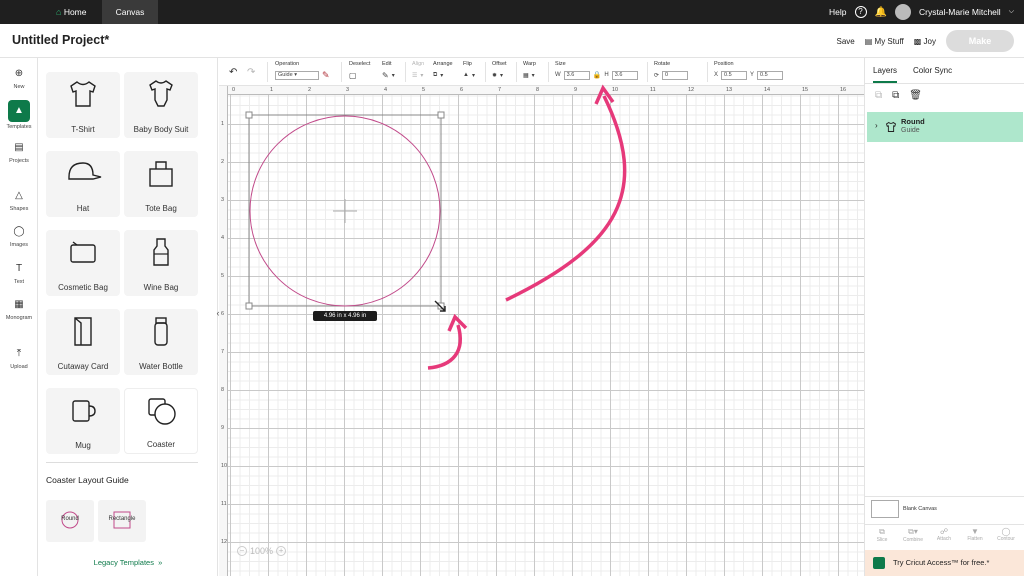 The height and width of the screenshot is (576, 1024). I want to click on contour-icon: ◯, so click(1006, 531).